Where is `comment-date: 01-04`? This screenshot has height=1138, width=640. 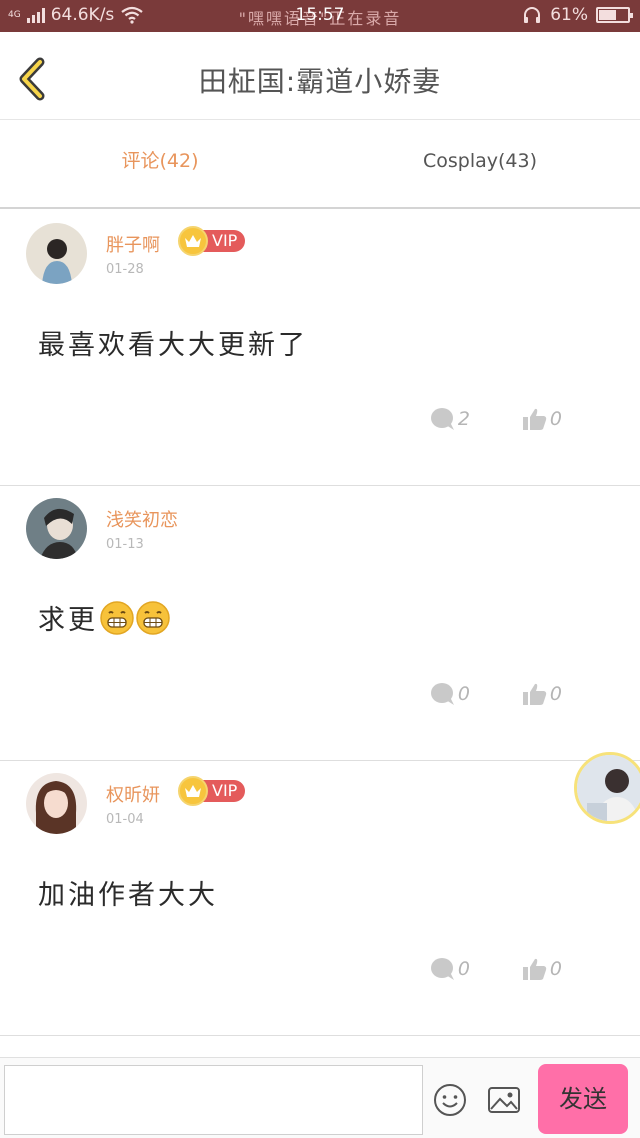 comment-date: 01-04 is located at coordinates (125, 819).